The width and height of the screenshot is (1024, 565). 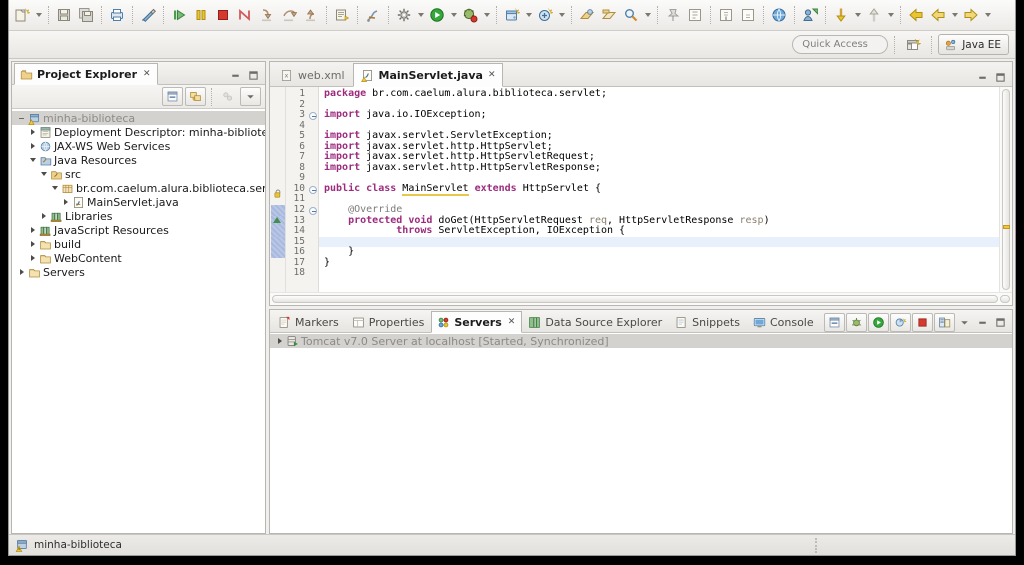 What do you see at coordinates (138, 132) in the screenshot?
I see `tree-item: Deployment Descriptor: minha-biblioteca` at bounding box center [138, 132].